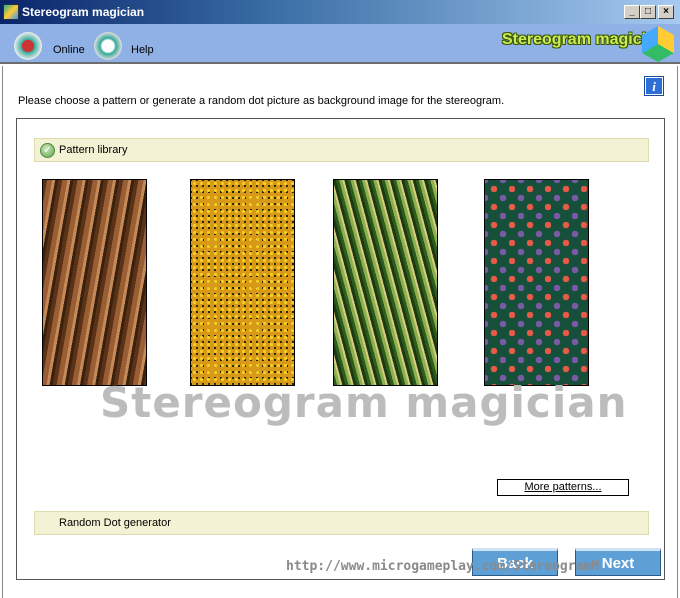  I want to click on pattern-bark, so click(94, 282).